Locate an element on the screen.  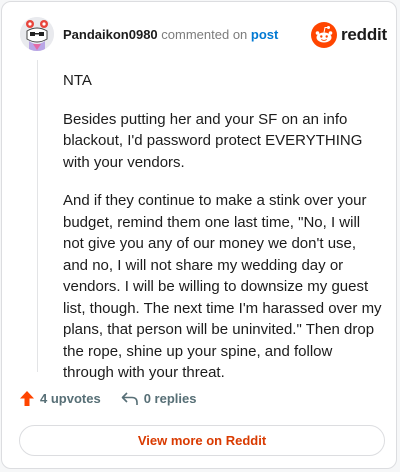
reddit-logo: reddit is located at coordinates (349, 35).